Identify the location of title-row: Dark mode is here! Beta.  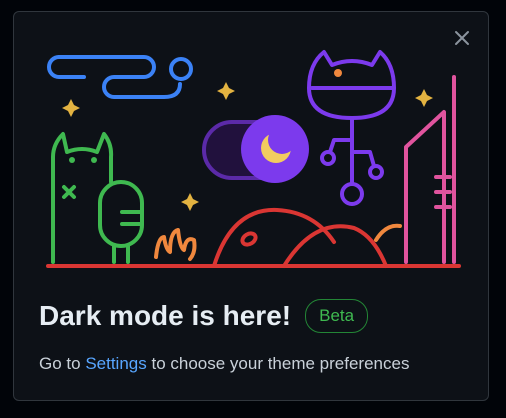
(204, 316).